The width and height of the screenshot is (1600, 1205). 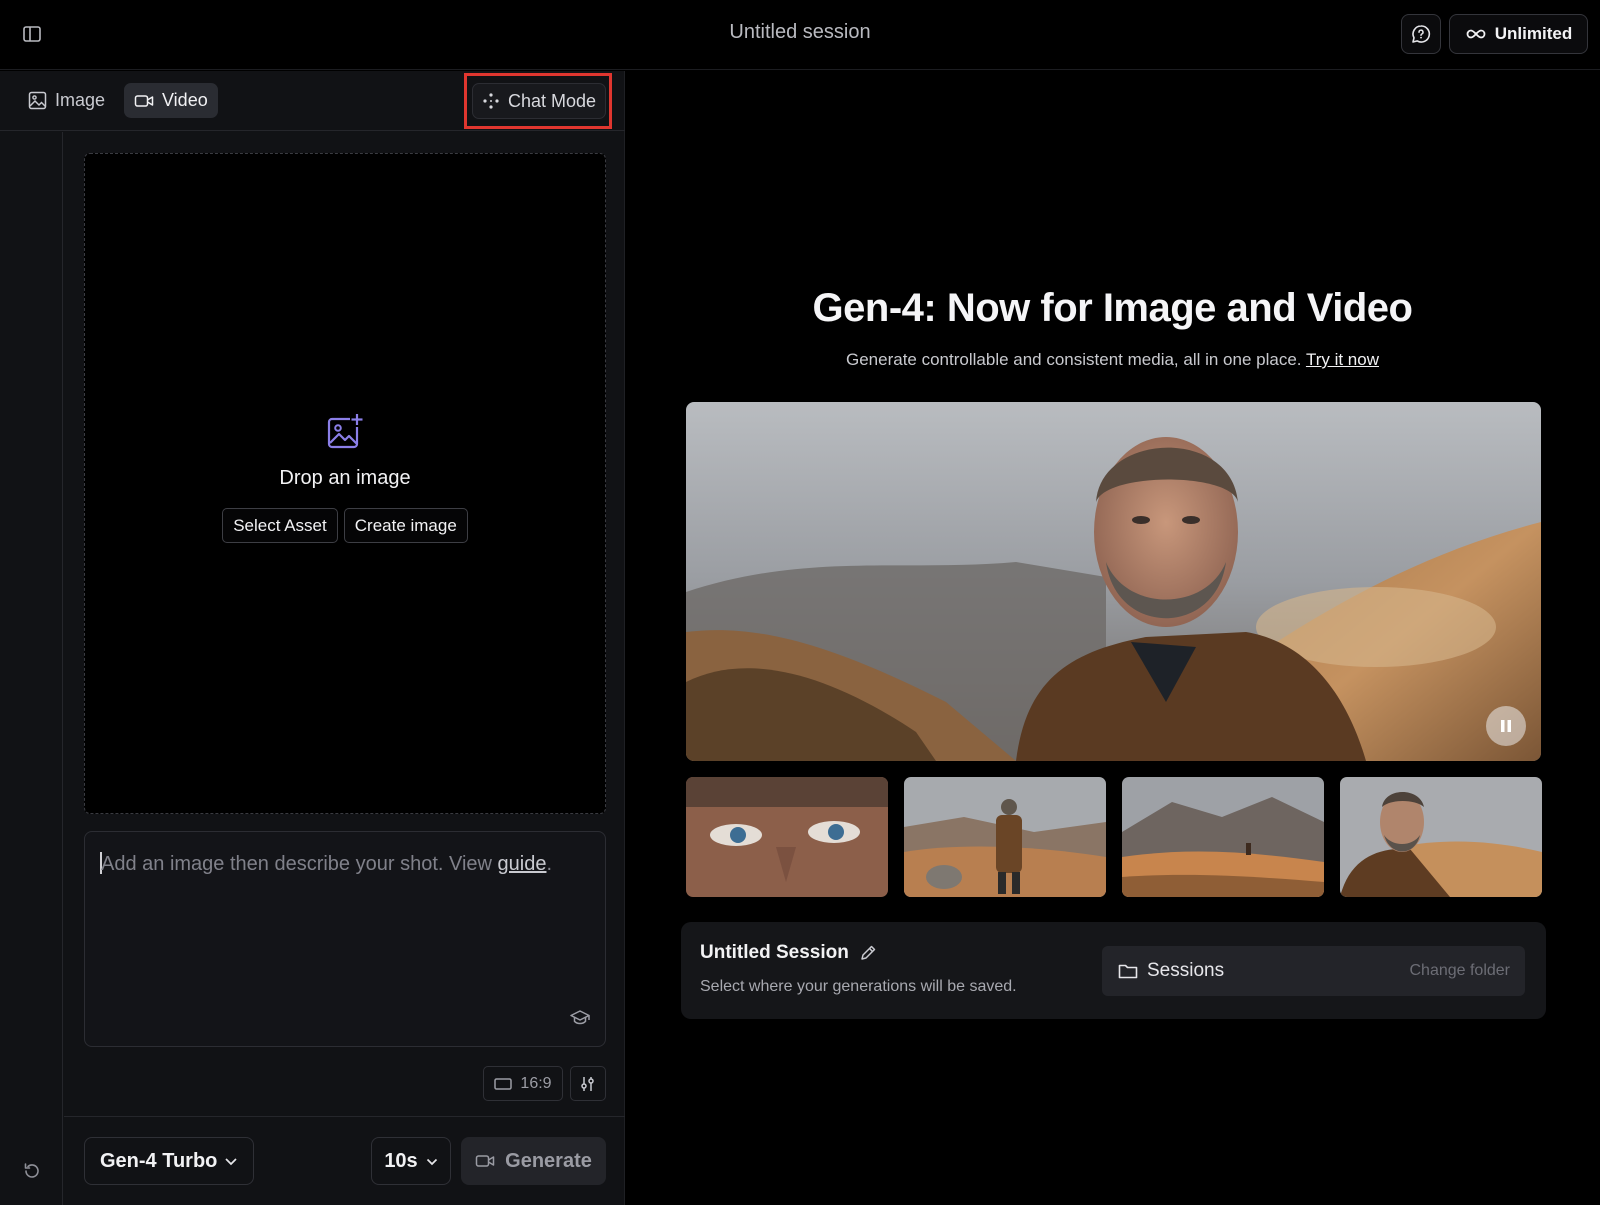 I want to click on generate-label: Generate, so click(x=548, y=1160).